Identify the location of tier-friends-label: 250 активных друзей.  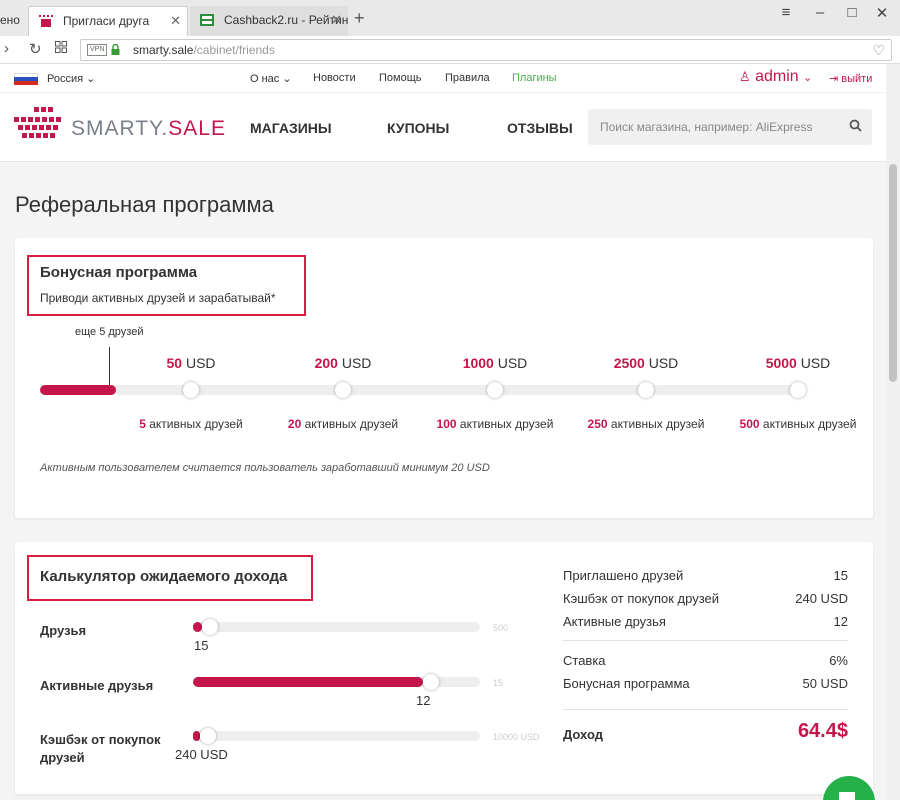
(646, 424).